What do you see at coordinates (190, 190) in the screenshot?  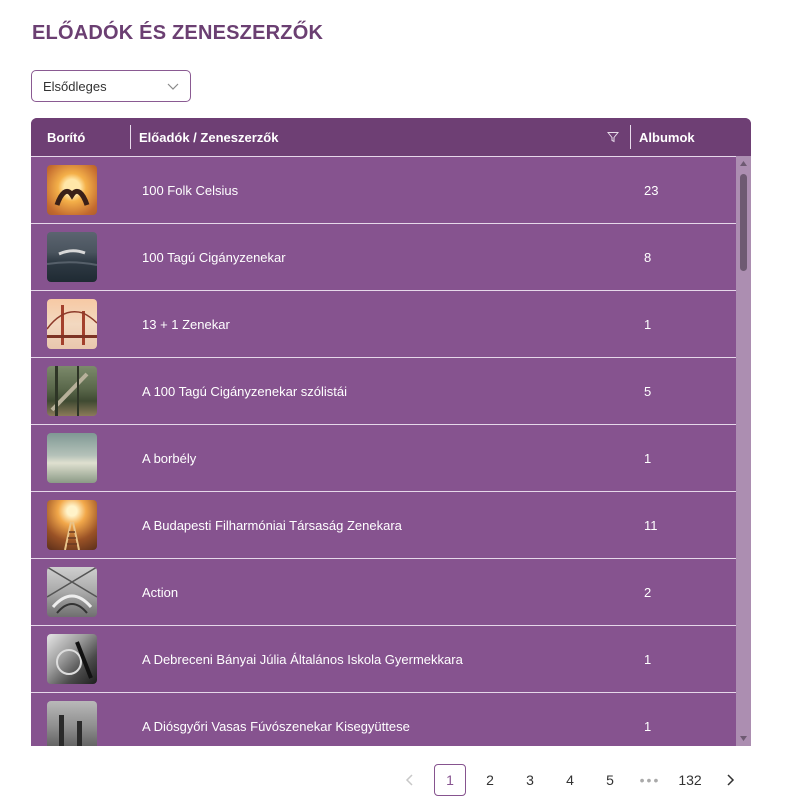 I see `artist-name: 100 Folk Celsius` at bounding box center [190, 190].